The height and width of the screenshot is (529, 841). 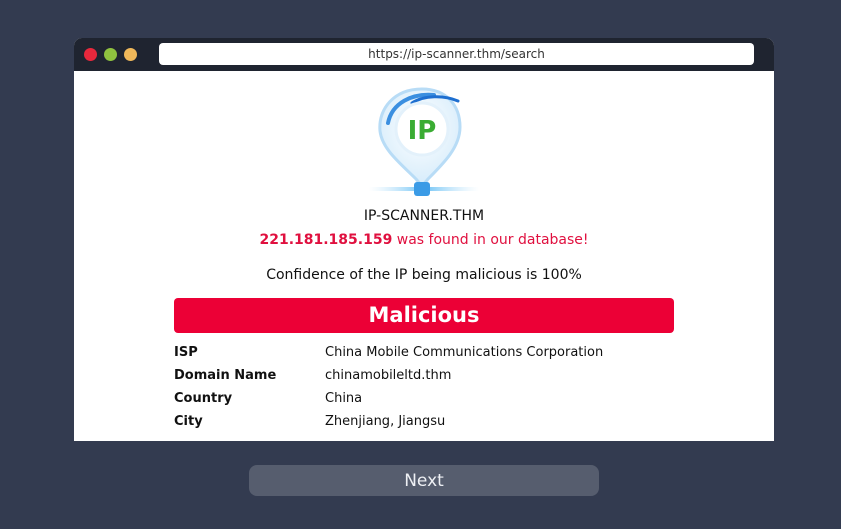 What do you see at coordinates (464, 352) in the screenshot?
I see `isp-value: China Mobile Communications Corporation` at bounding box center [464, 352].